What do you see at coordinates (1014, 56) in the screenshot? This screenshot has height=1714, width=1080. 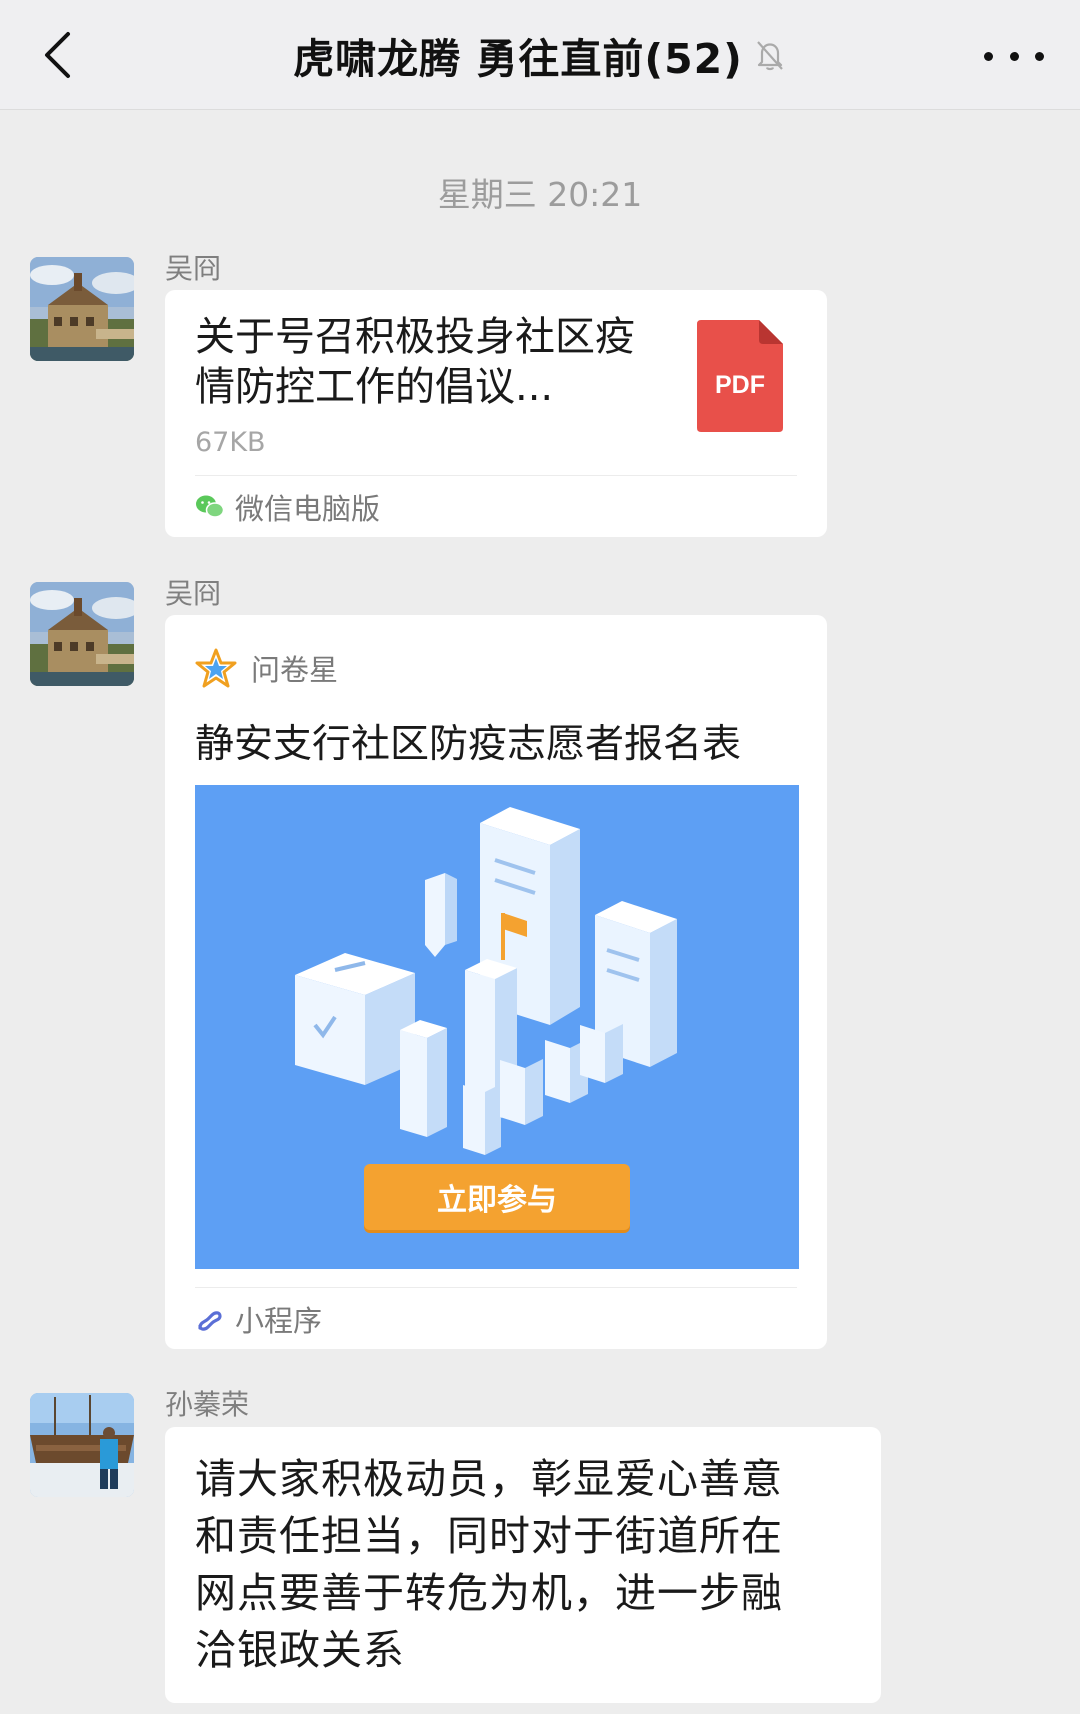 I see `more-button` at bounding box center [1014, 56].